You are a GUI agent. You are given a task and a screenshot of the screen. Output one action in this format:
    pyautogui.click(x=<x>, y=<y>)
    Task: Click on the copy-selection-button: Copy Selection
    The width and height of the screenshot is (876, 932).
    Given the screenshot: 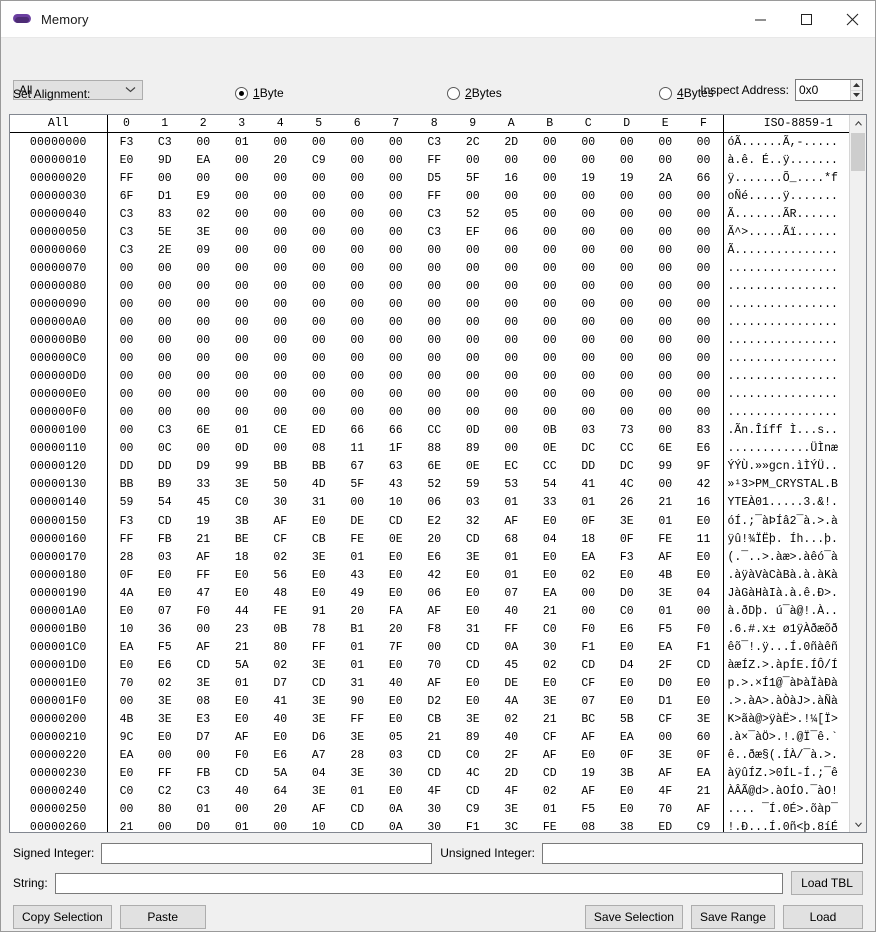 What is the action you would take?
    pyautogui.click(x=62, y=917)
    